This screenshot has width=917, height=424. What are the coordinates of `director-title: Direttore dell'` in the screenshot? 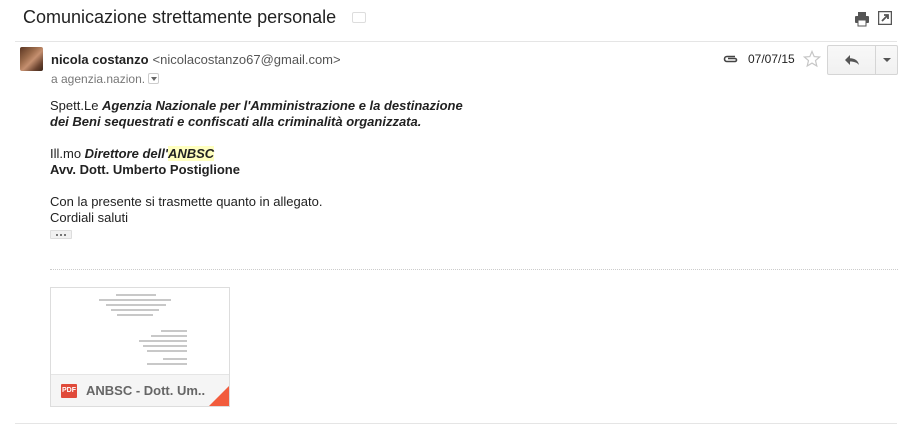 It's located at (126, 153).